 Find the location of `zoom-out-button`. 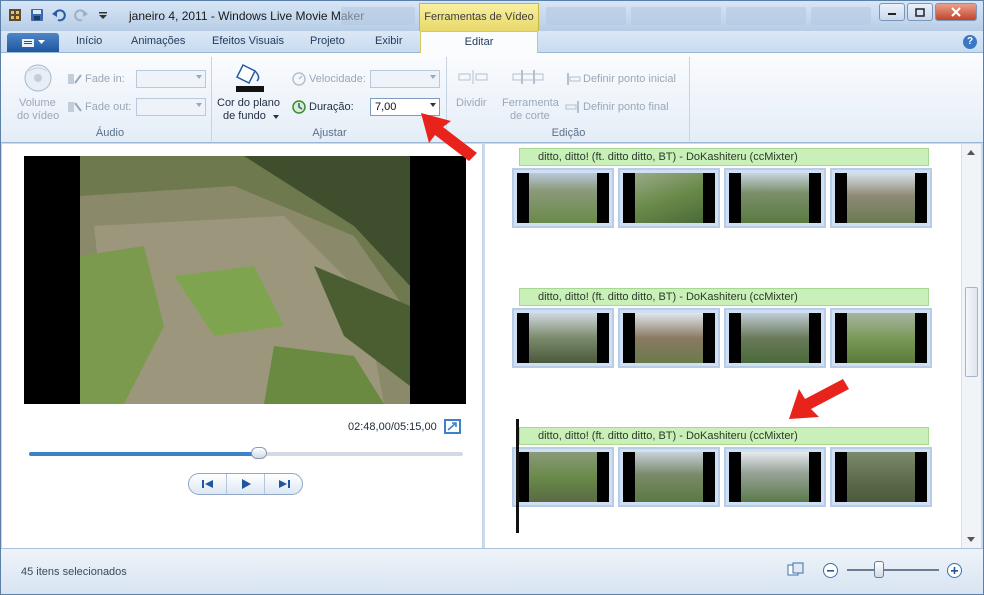

zoom-out-button is located at coordinates (830, 570).